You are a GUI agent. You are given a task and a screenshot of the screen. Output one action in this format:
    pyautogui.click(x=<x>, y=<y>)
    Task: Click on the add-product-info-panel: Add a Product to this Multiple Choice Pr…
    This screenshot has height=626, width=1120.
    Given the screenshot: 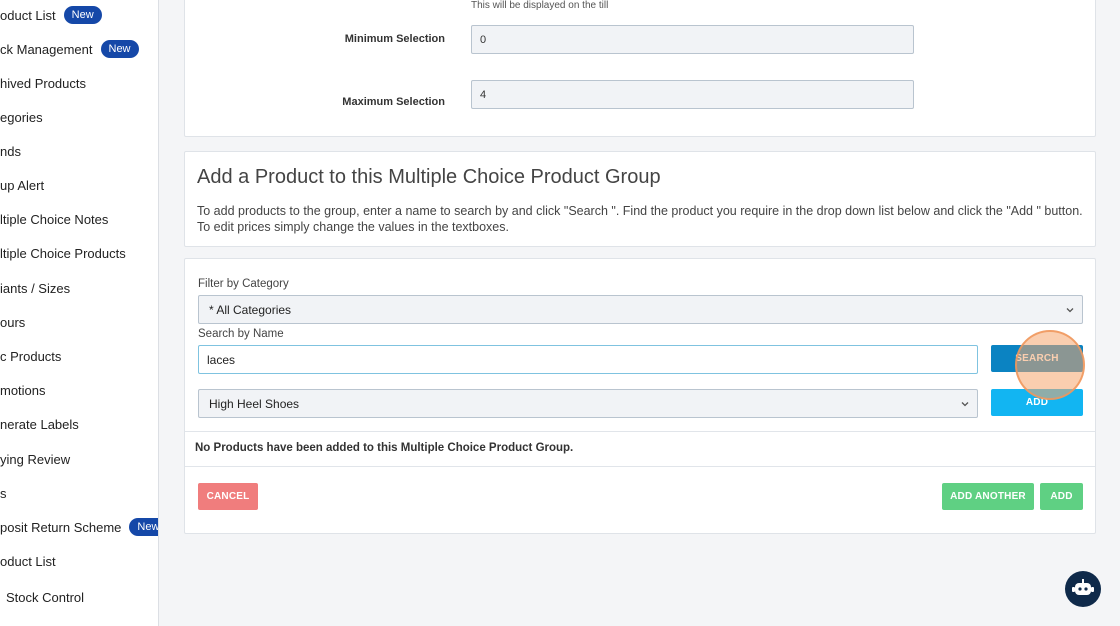 What is the action you would take?
    pyautogui.click(x=640, y=199)
    